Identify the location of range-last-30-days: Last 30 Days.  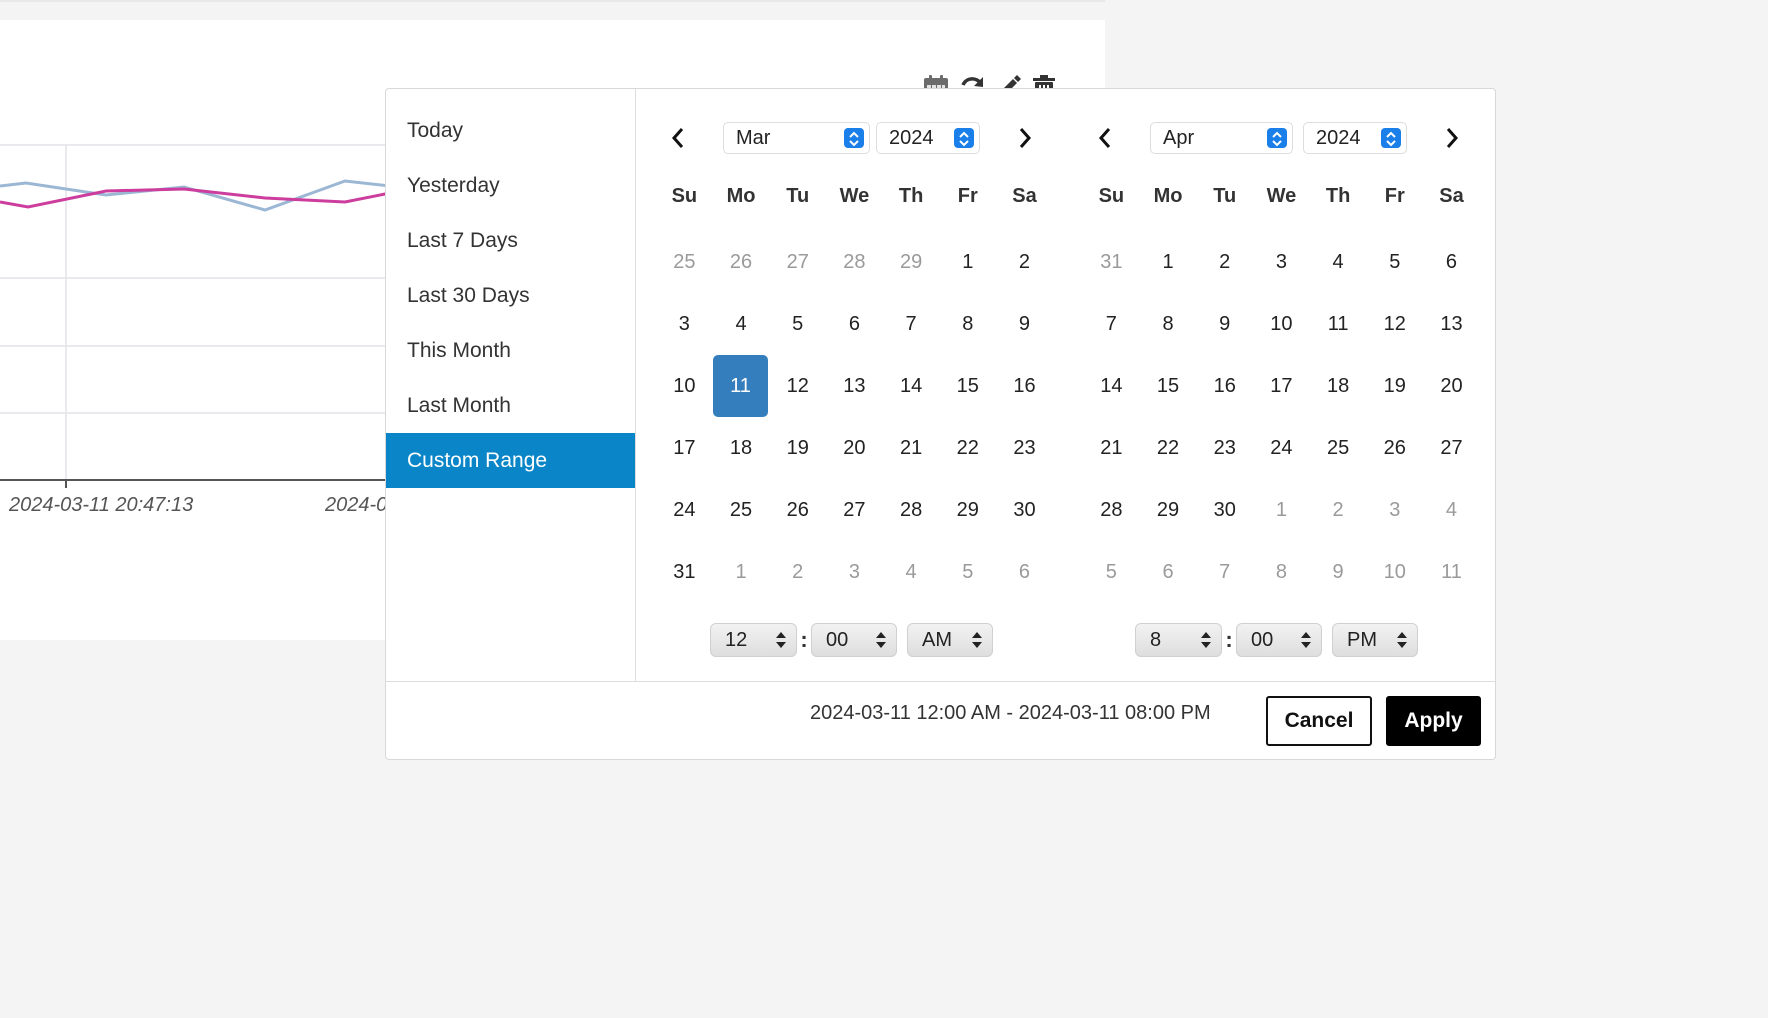
(510, 295).